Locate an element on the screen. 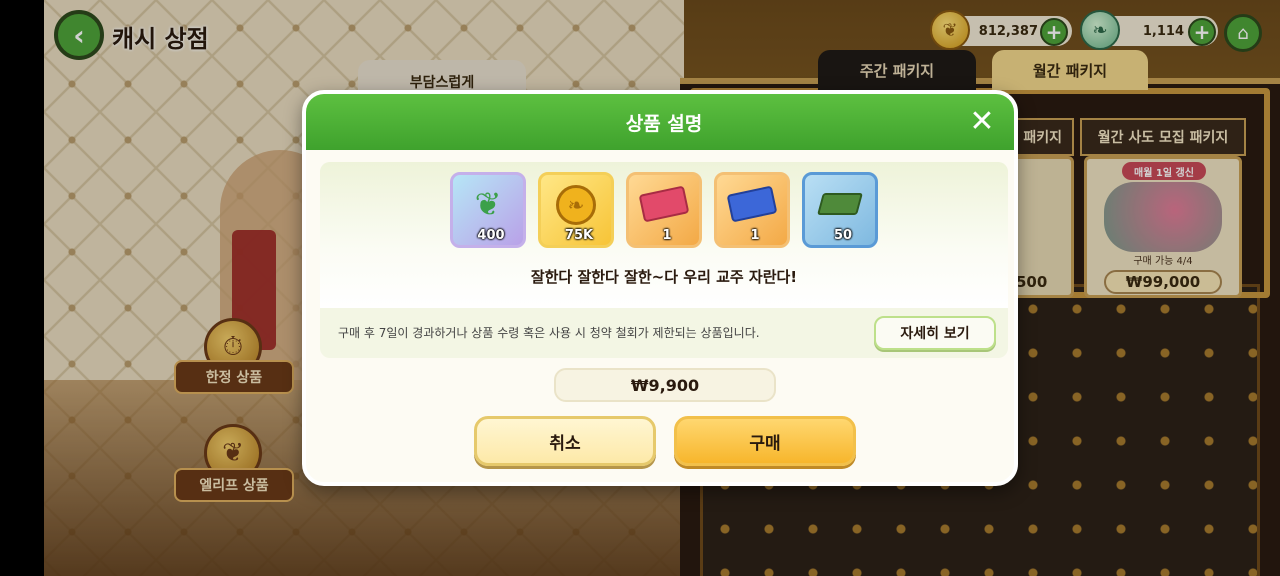 Image resolution: width=1280 pixels, height=576 pixels. reward-item: 50 is located at coordinates (840, 210).